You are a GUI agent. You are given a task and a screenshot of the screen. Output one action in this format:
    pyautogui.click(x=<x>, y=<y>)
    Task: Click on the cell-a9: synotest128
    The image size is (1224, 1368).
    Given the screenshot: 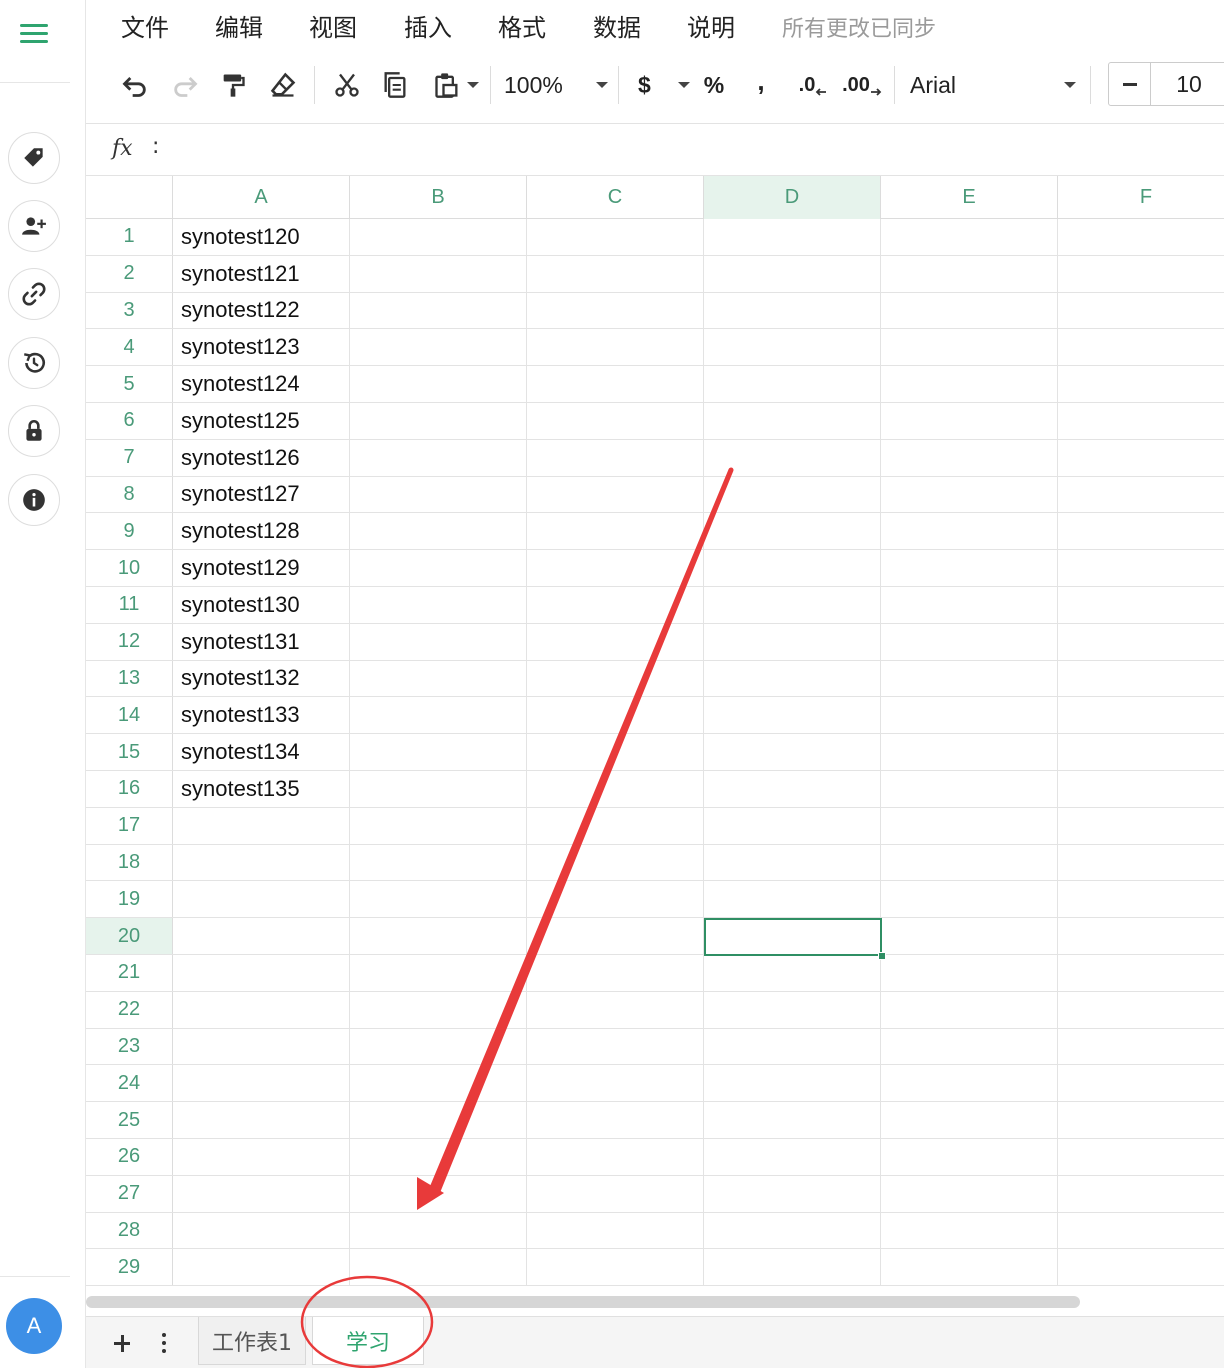 What is the action you would take?
    pyautogui.click(x=261, y=531)
    